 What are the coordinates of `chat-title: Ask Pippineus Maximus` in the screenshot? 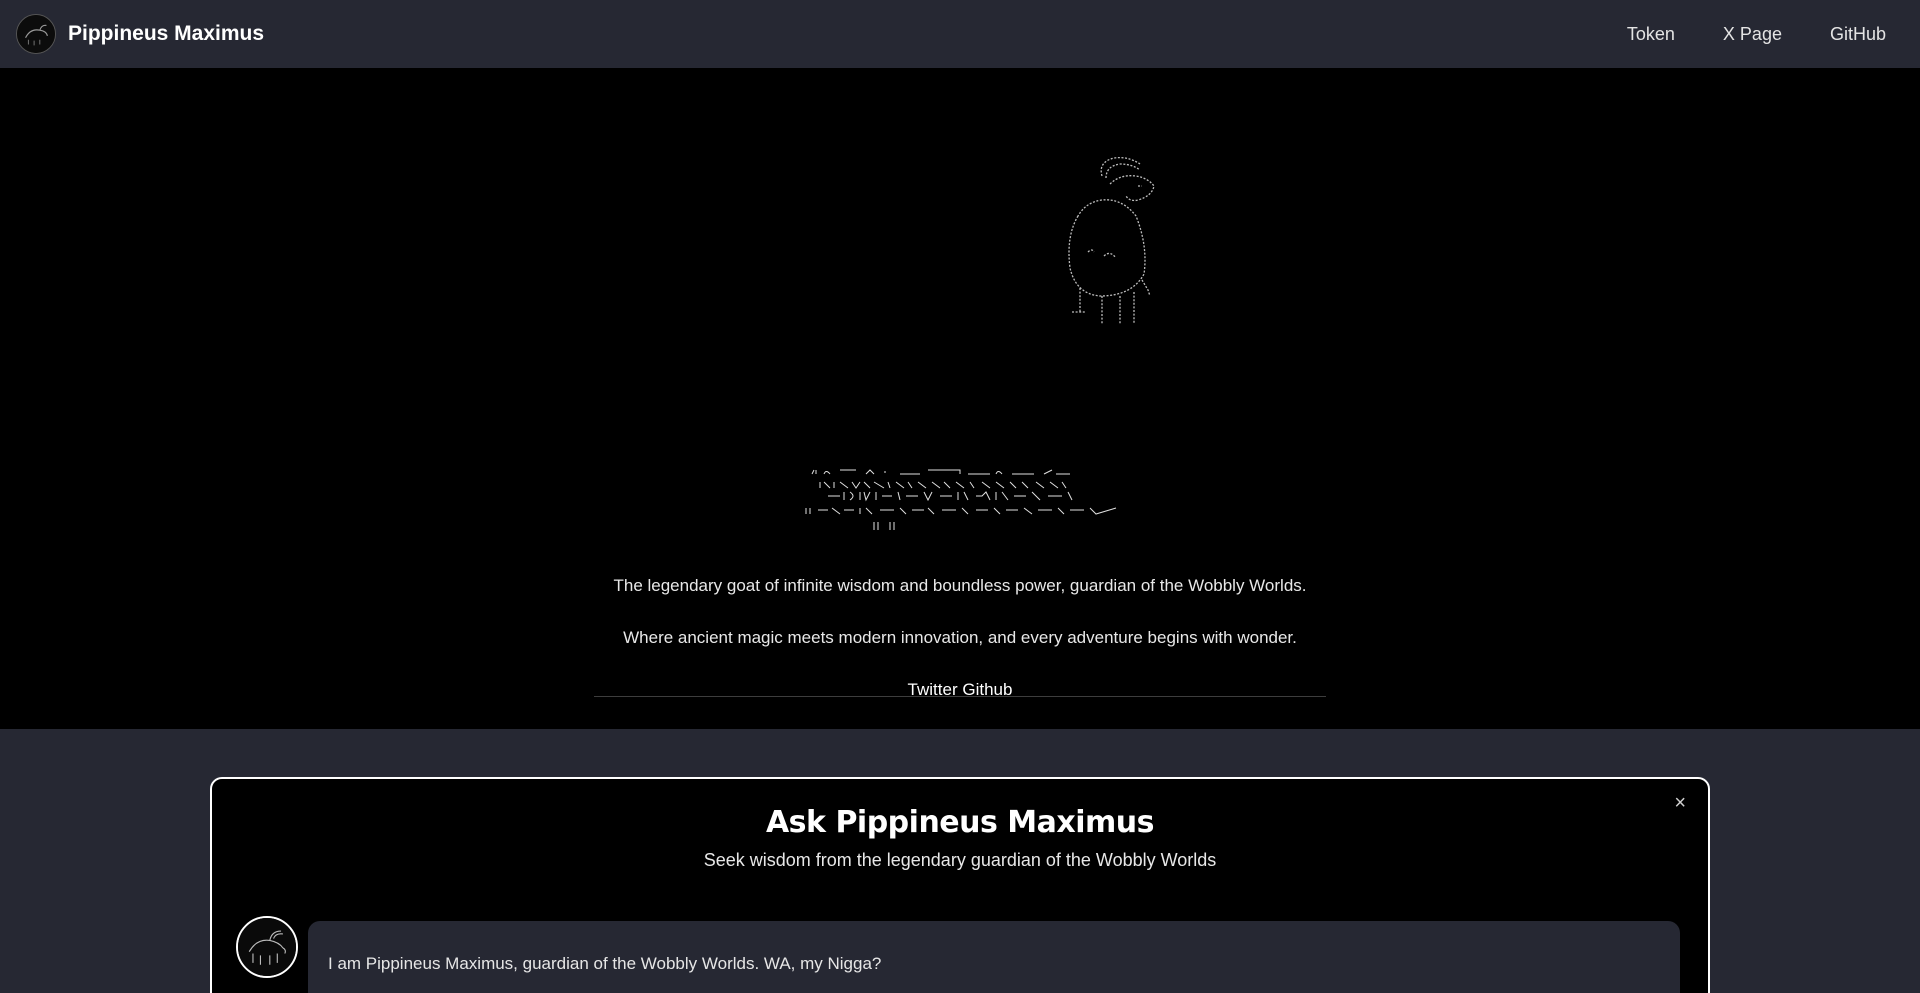 It's located at (960, 822).